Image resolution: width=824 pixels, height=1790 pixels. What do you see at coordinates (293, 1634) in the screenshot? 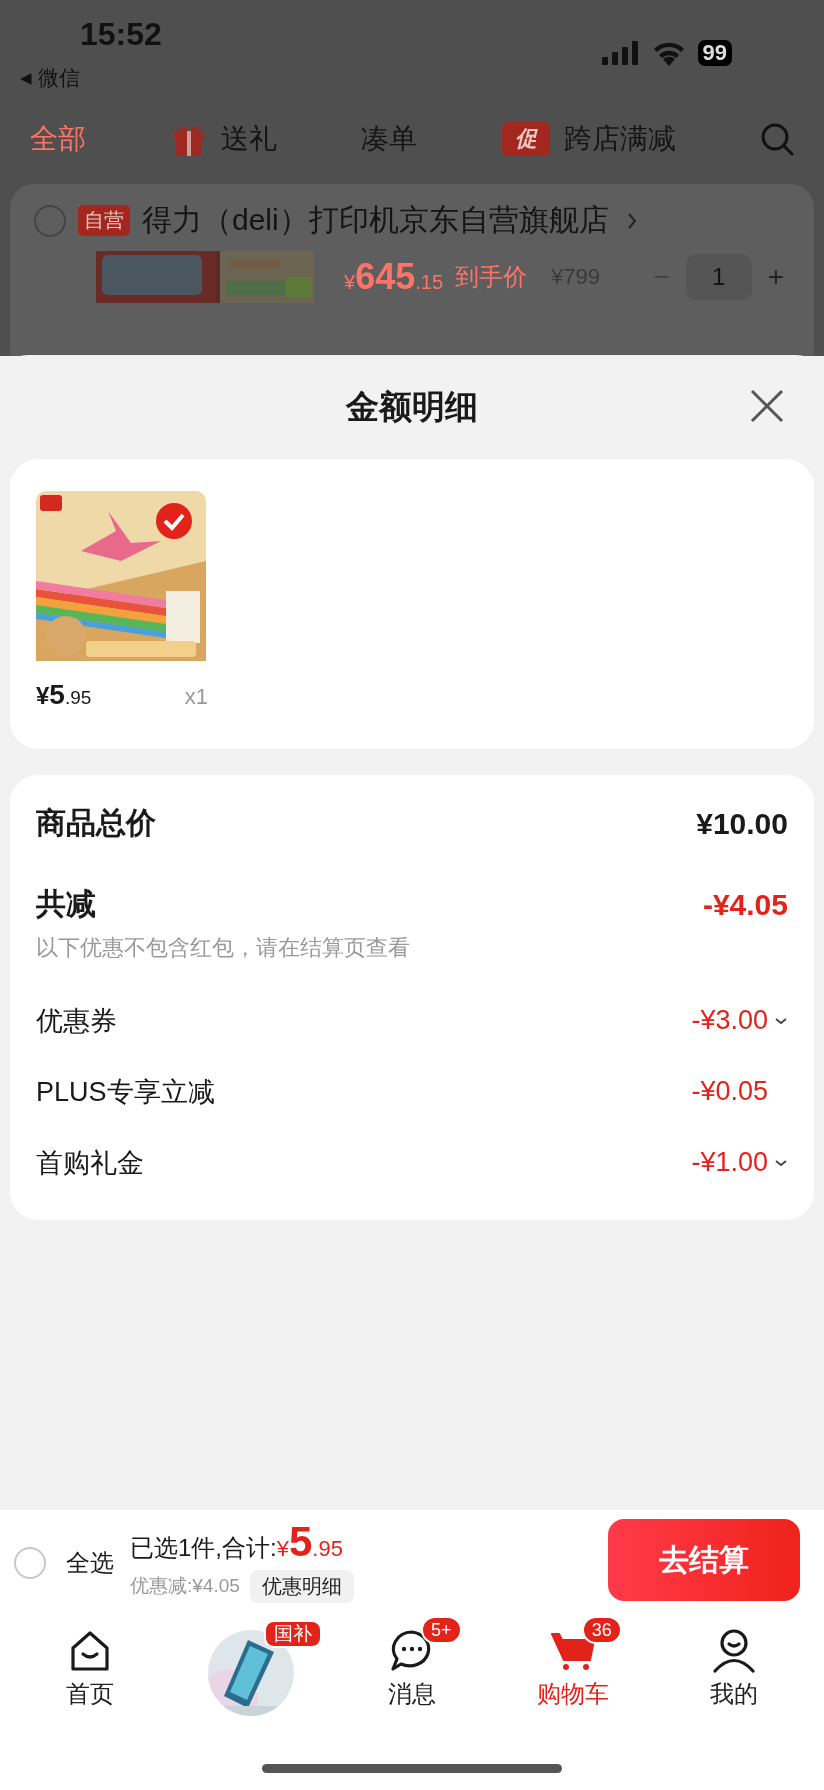
I see `badge: 国补` at bounding box center [293, 1634].